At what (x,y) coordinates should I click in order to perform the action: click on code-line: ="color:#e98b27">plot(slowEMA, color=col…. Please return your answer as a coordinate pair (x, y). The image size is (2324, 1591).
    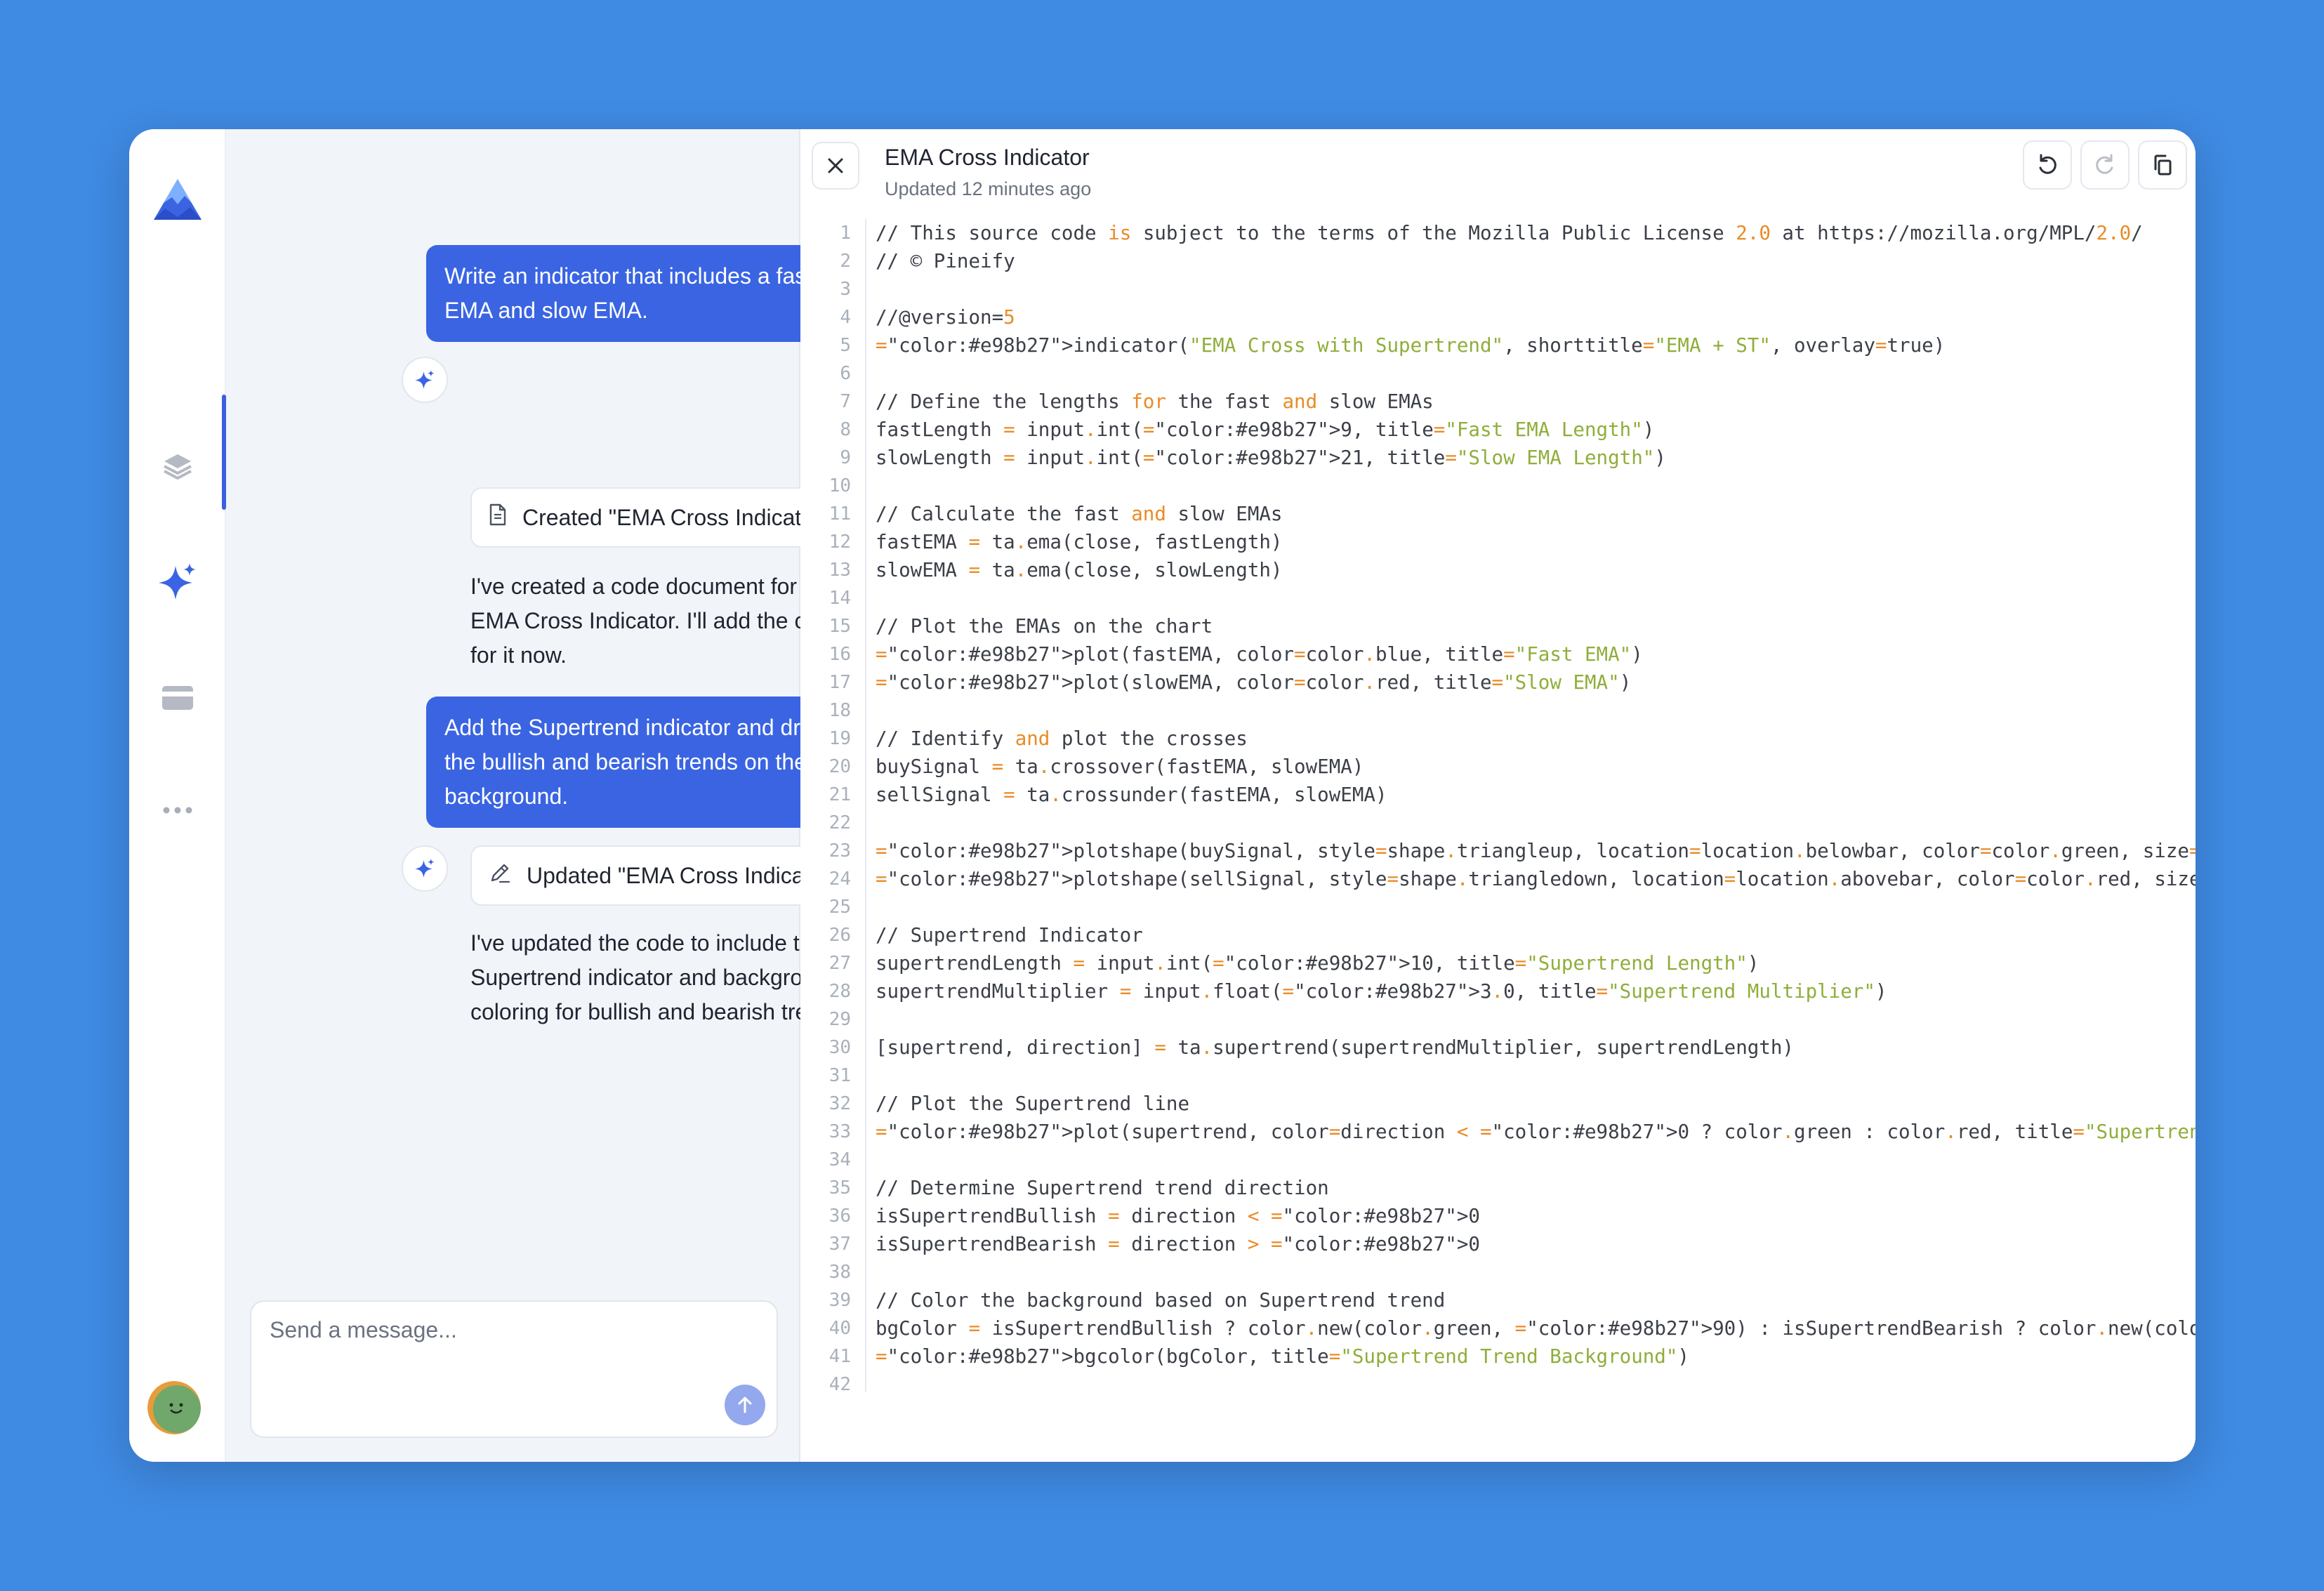
    Looking at the image, I should click on (1536, 682).